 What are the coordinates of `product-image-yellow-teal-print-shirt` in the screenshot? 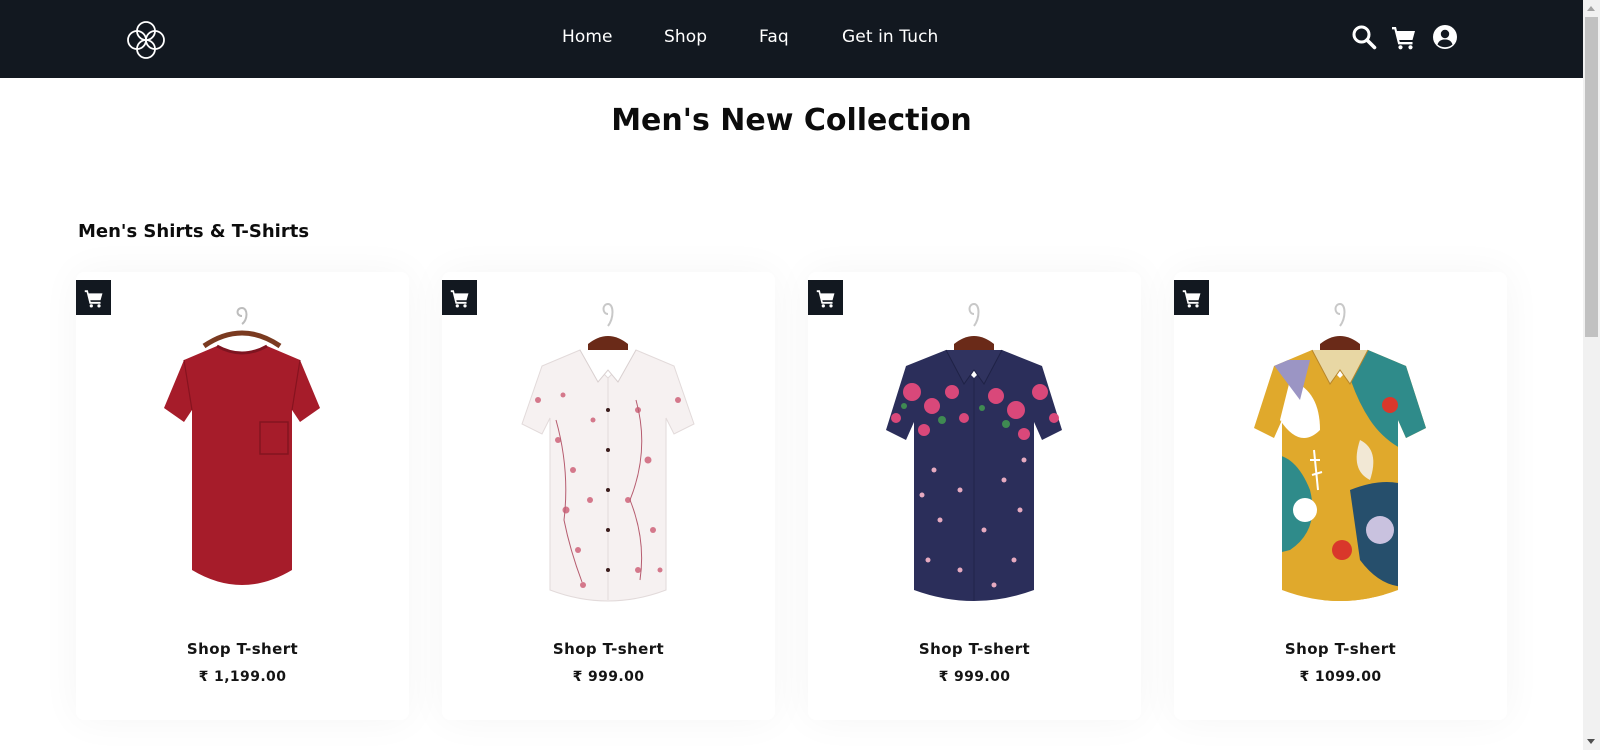 It's located at (1340, 460).